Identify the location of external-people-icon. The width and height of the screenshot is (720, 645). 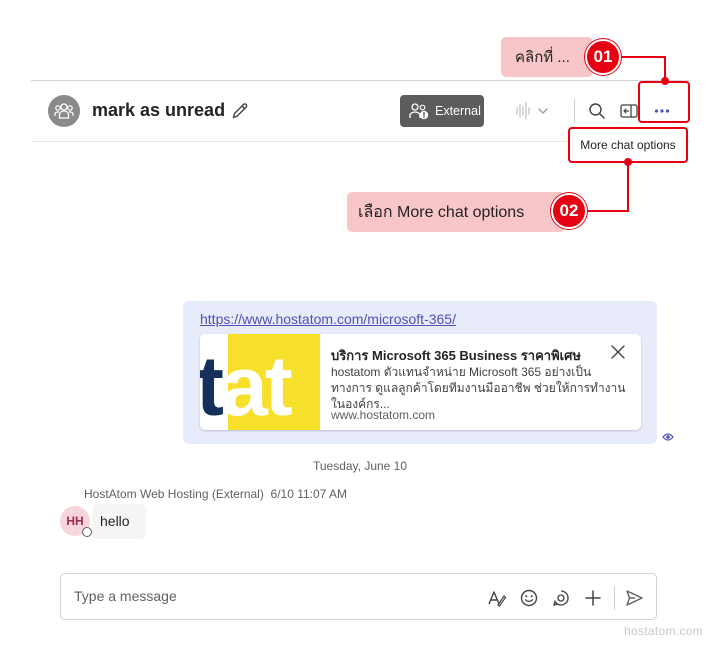
(419, 111).